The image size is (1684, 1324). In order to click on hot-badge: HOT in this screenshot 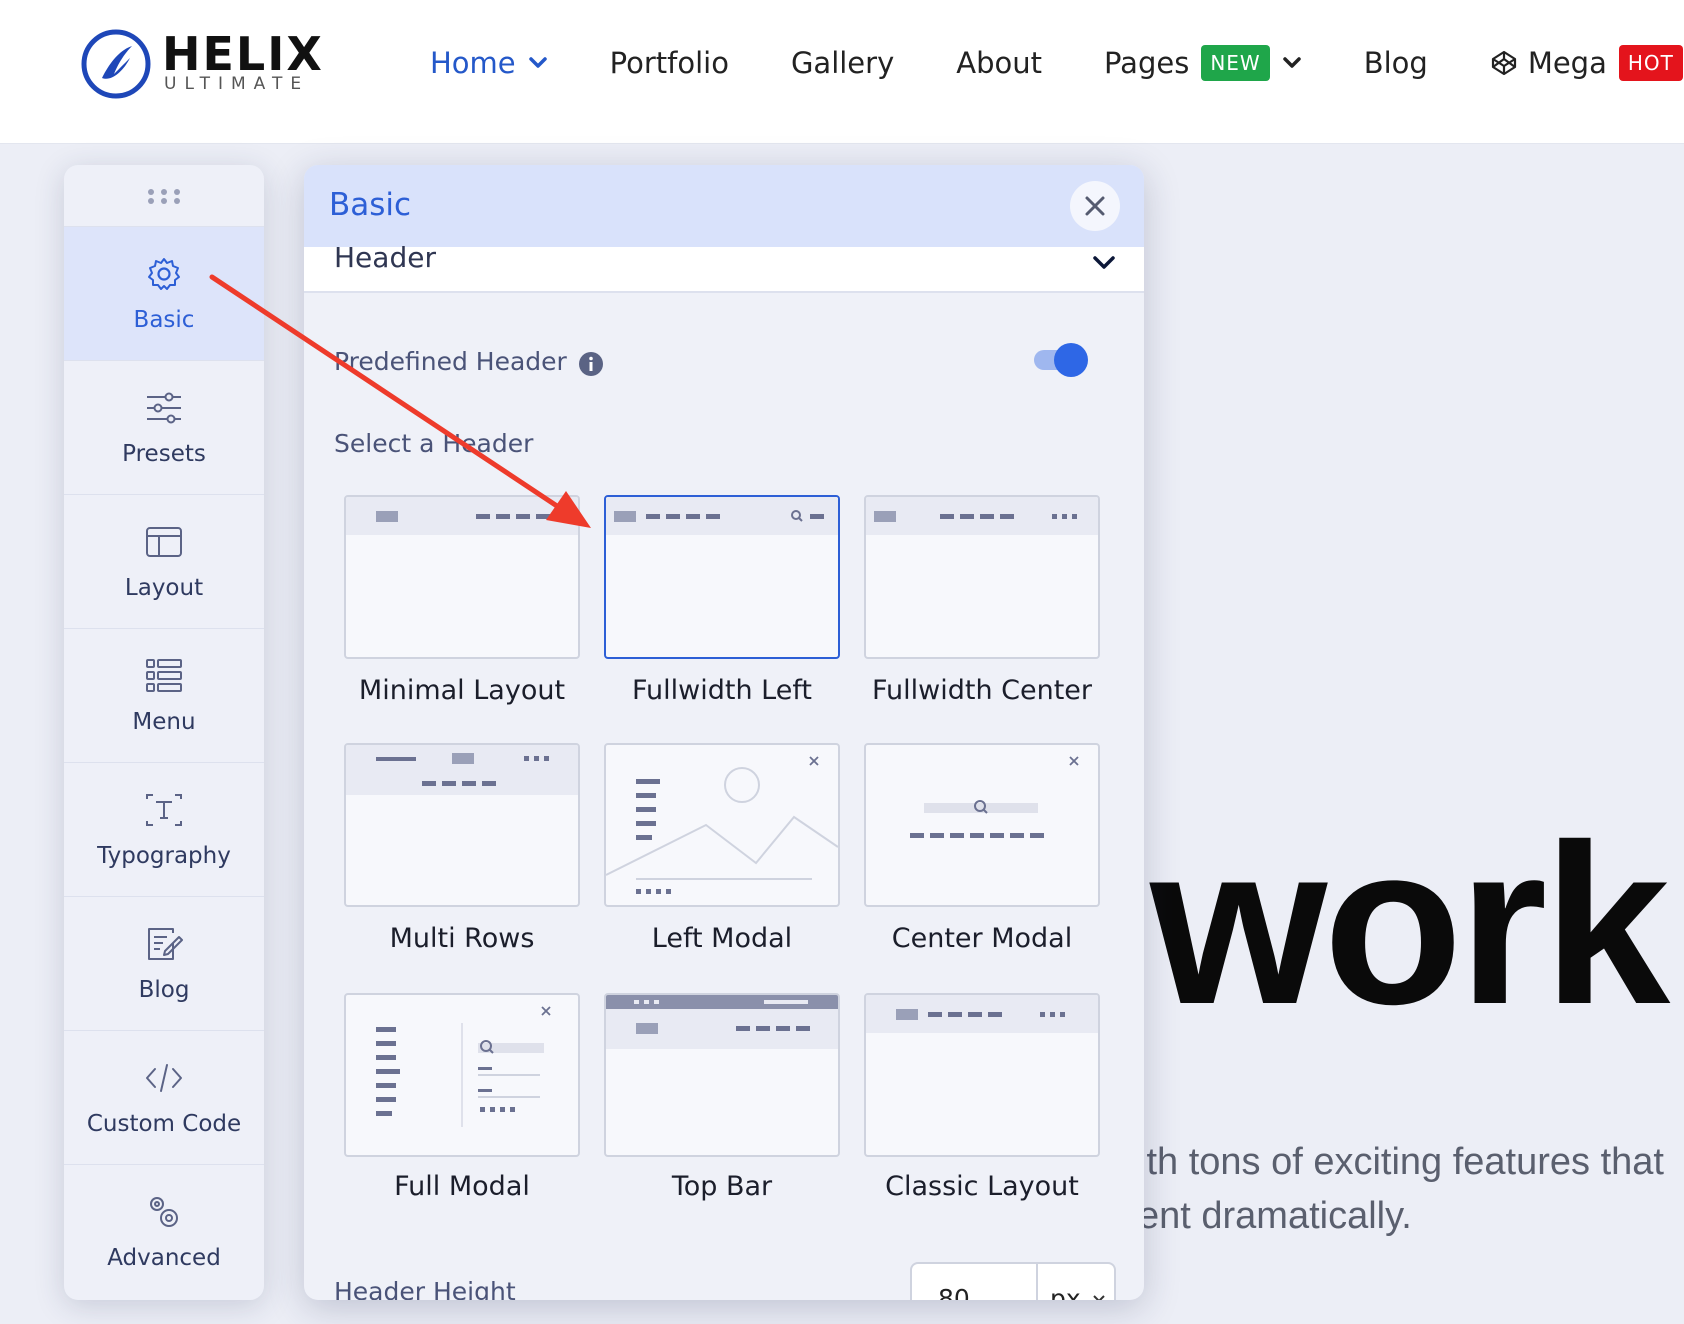, I will do `click(1650, 63)`.